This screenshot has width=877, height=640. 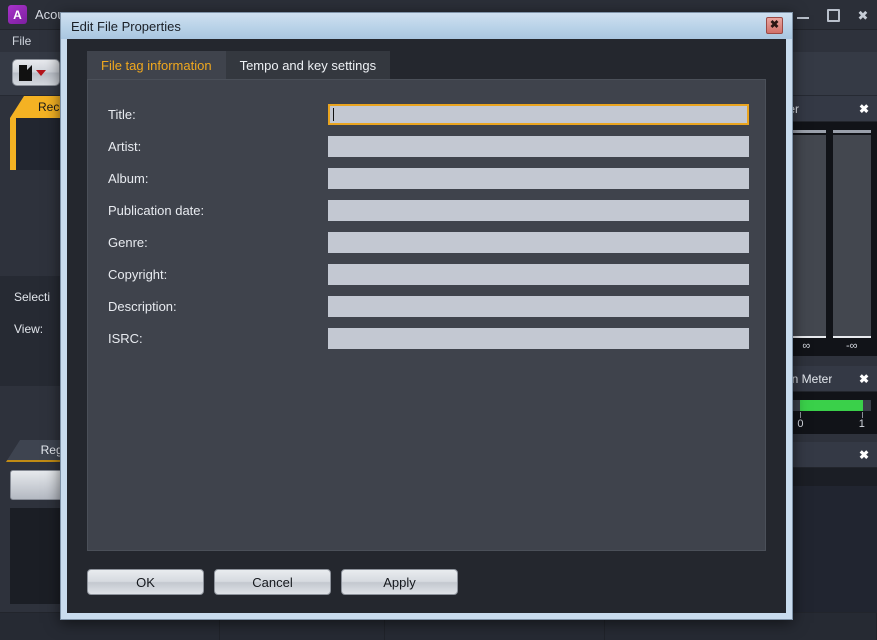 What do you see at coordinates (41, 72) in the screenshot?
I see `dropdown-arrow-icon` at bounding box center [41, 72].